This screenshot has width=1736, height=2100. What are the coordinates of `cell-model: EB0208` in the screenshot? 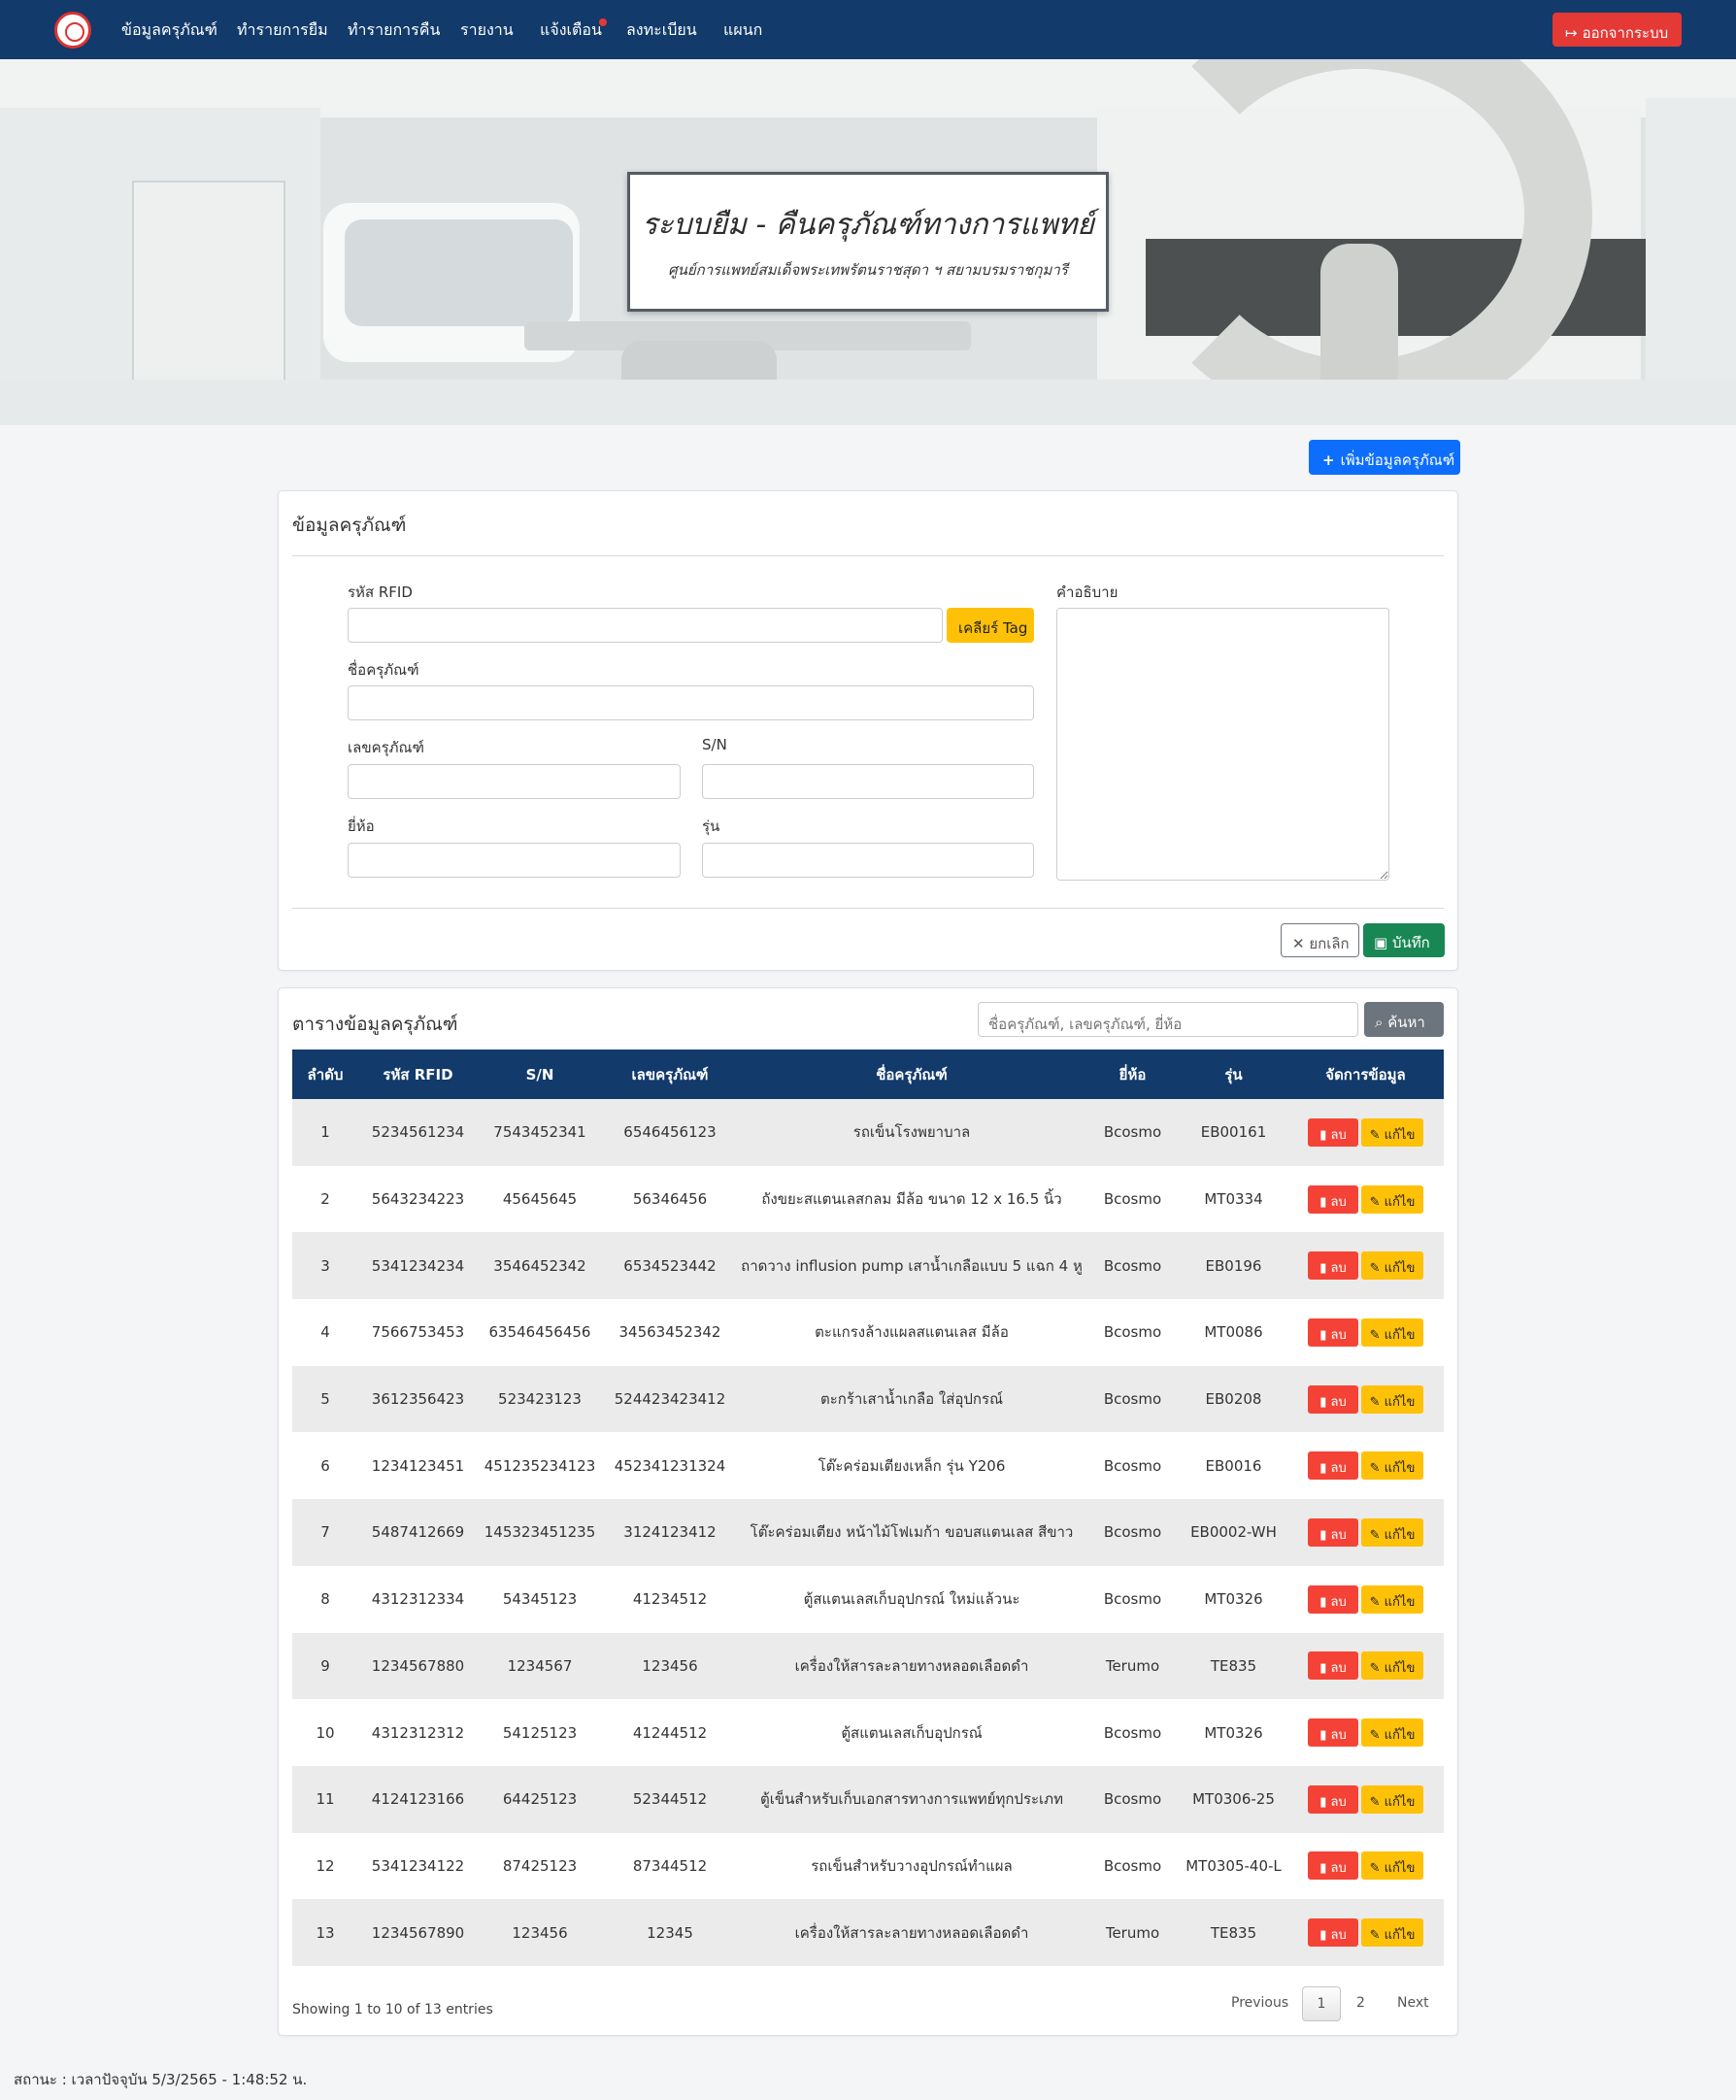 It's located at (1233, 1399).